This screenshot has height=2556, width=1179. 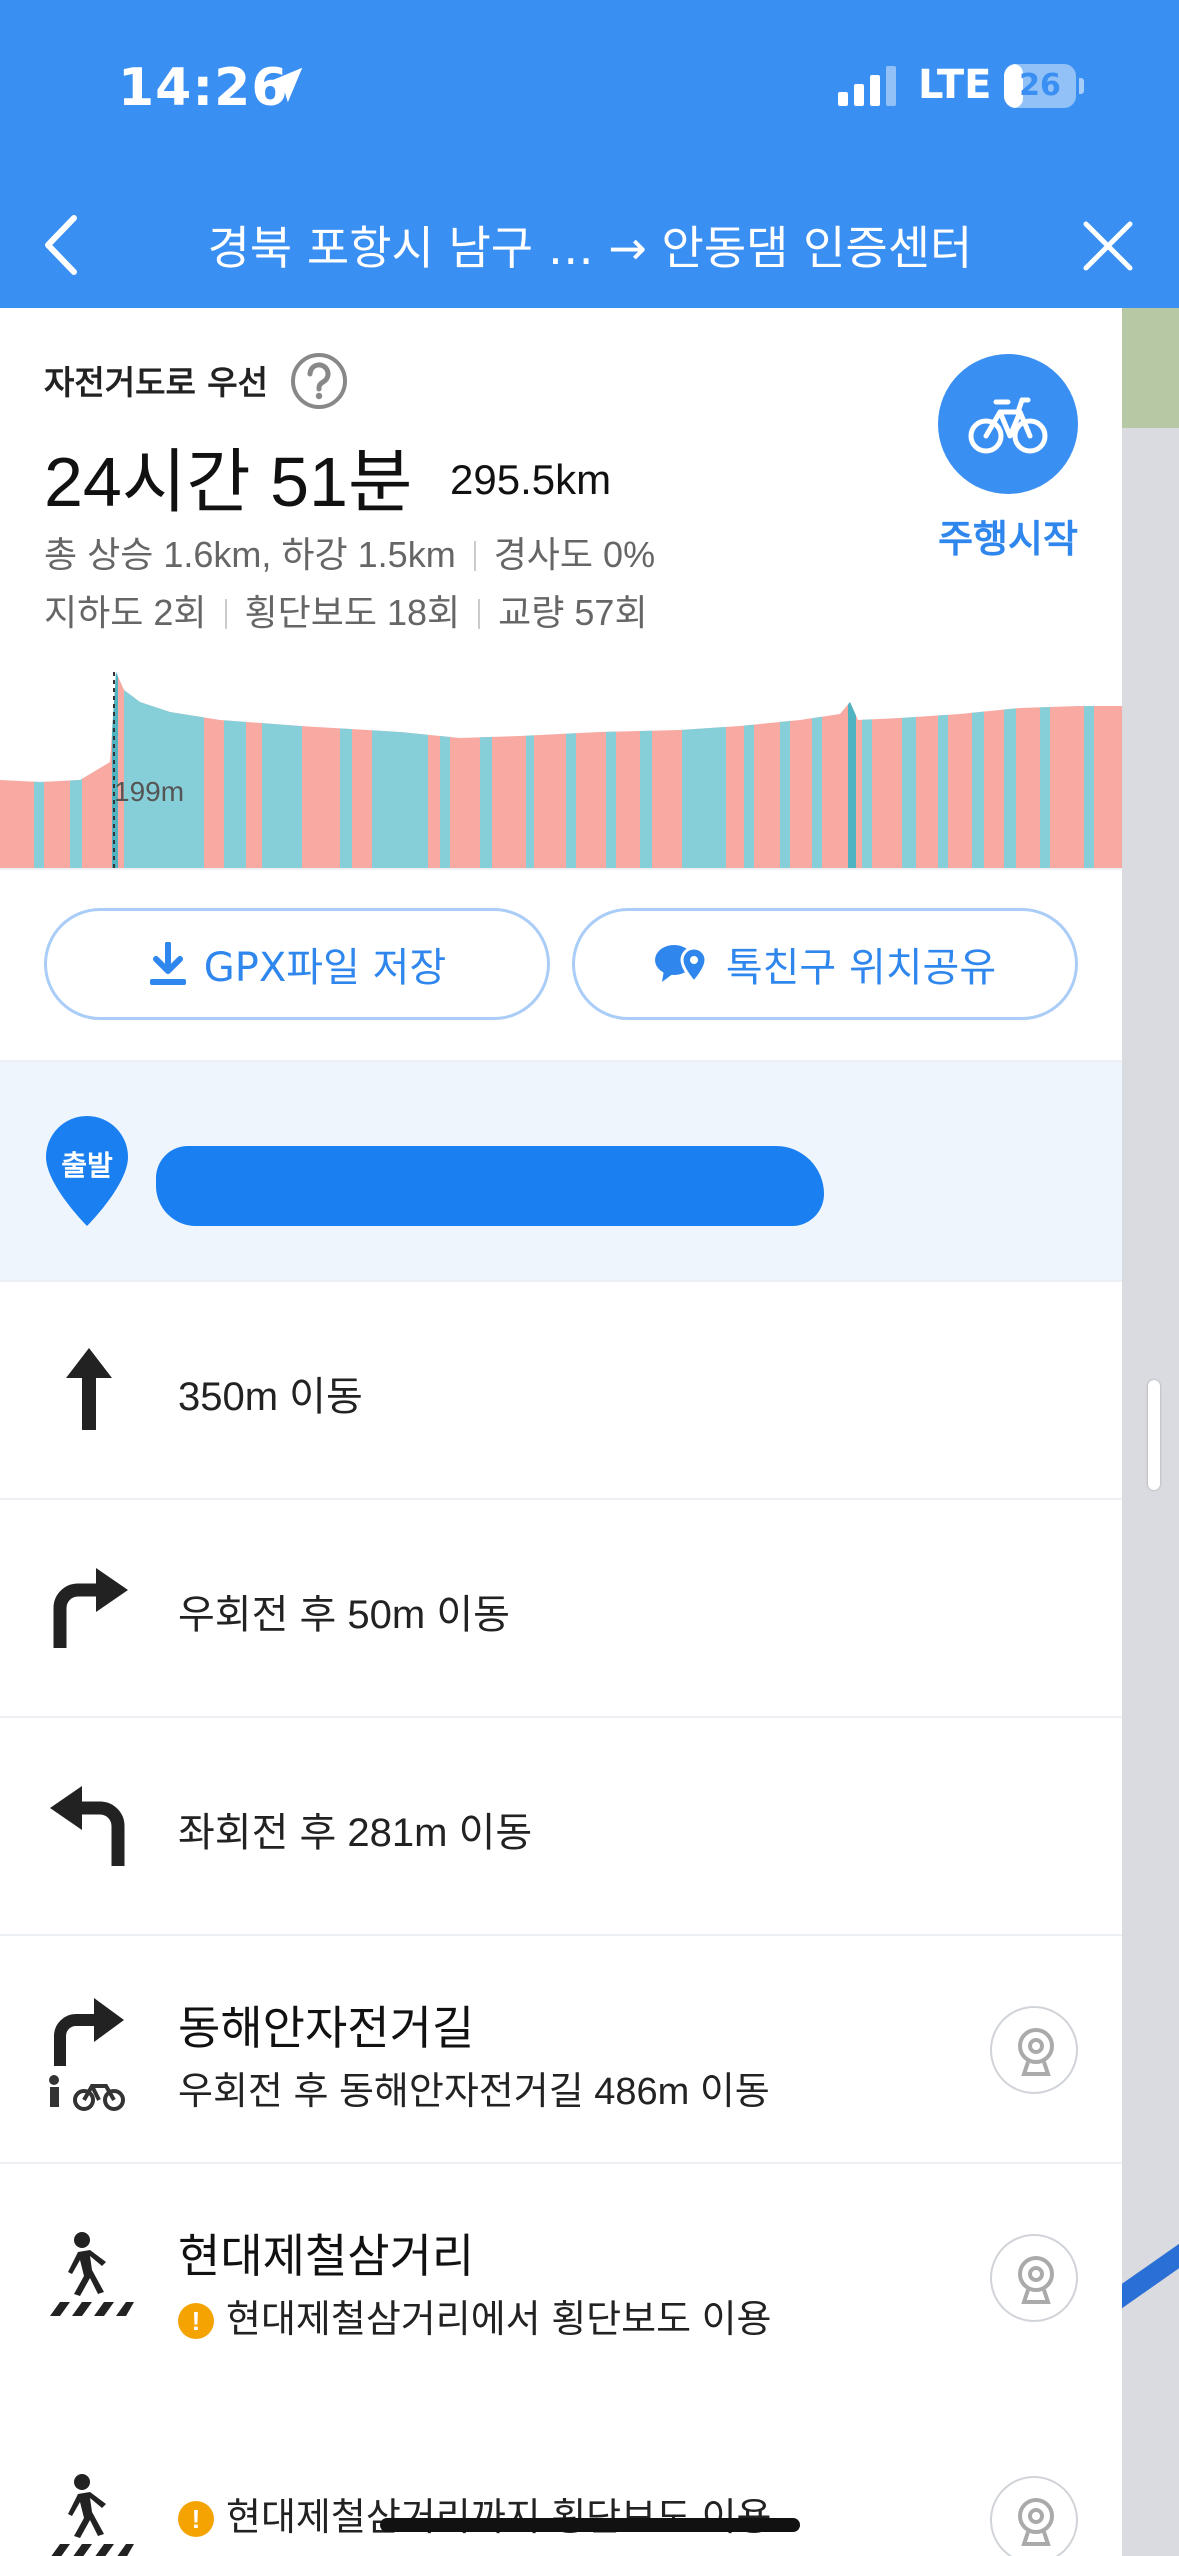 What do you see at coordinates (590, 248) in the screenshot?
I see `route-title: 경북 포항시 남구 … → 안동댐 인증센터` at bounding box center [590, 248].